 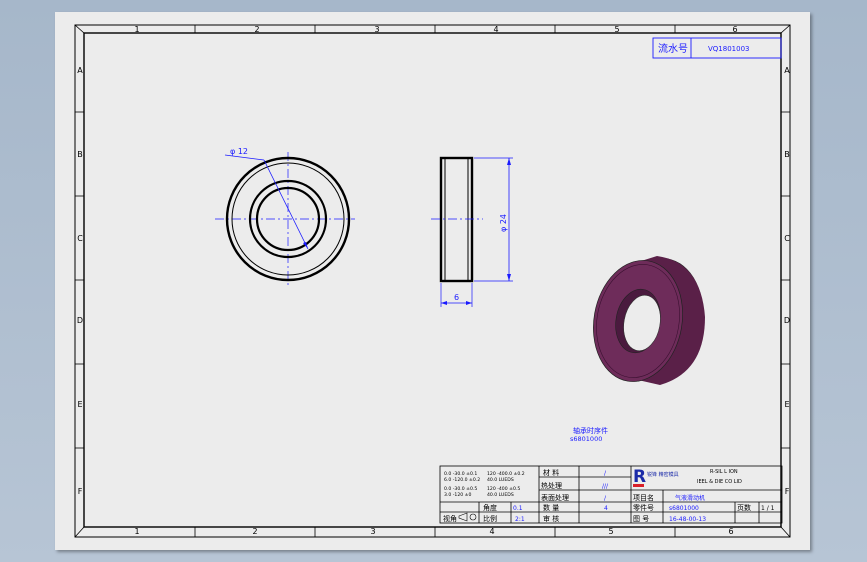 What do you see at coordinates (518, 508) in the screenshot?
I see `precision-value: 0.1` at bounding box center [518, 508].